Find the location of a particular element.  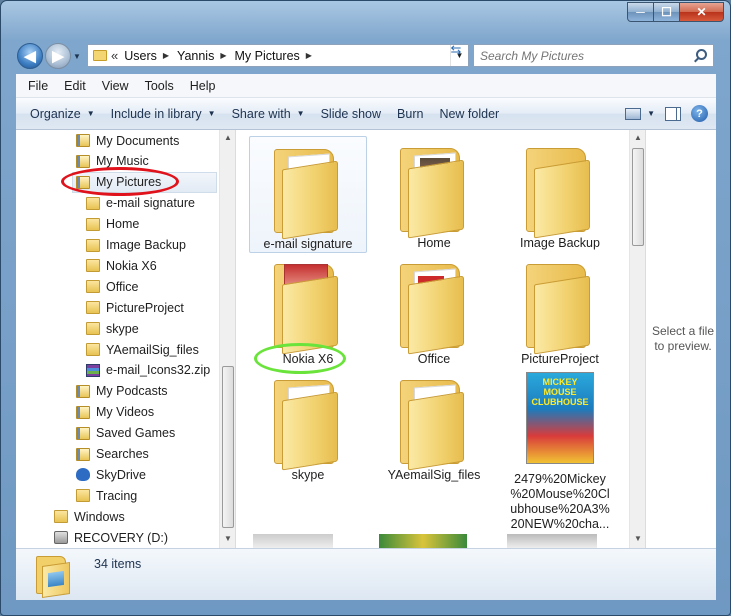

minimize-button: ─ is located at coordinates (640, 12).